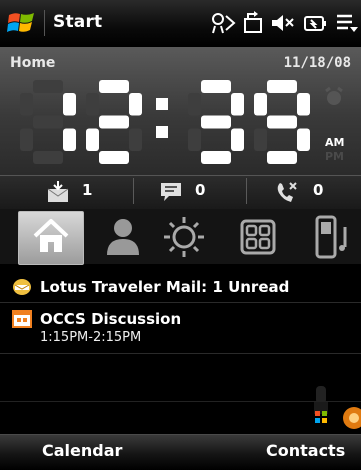  What do you see at coordinates (184, 237) in the screenshot?
I see `weather-icon` at bounding box center [184, 237].